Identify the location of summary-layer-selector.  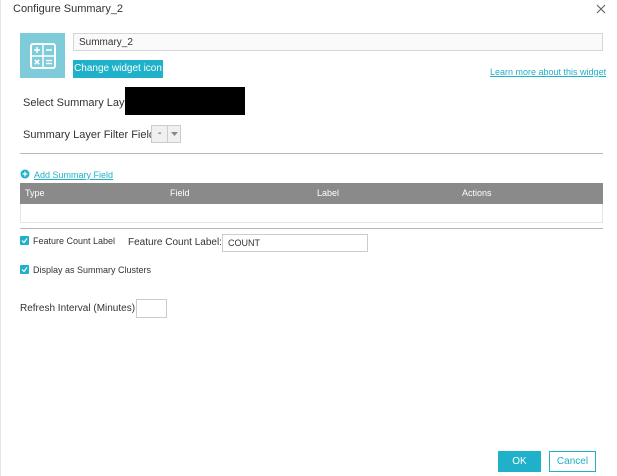
(185, 101).